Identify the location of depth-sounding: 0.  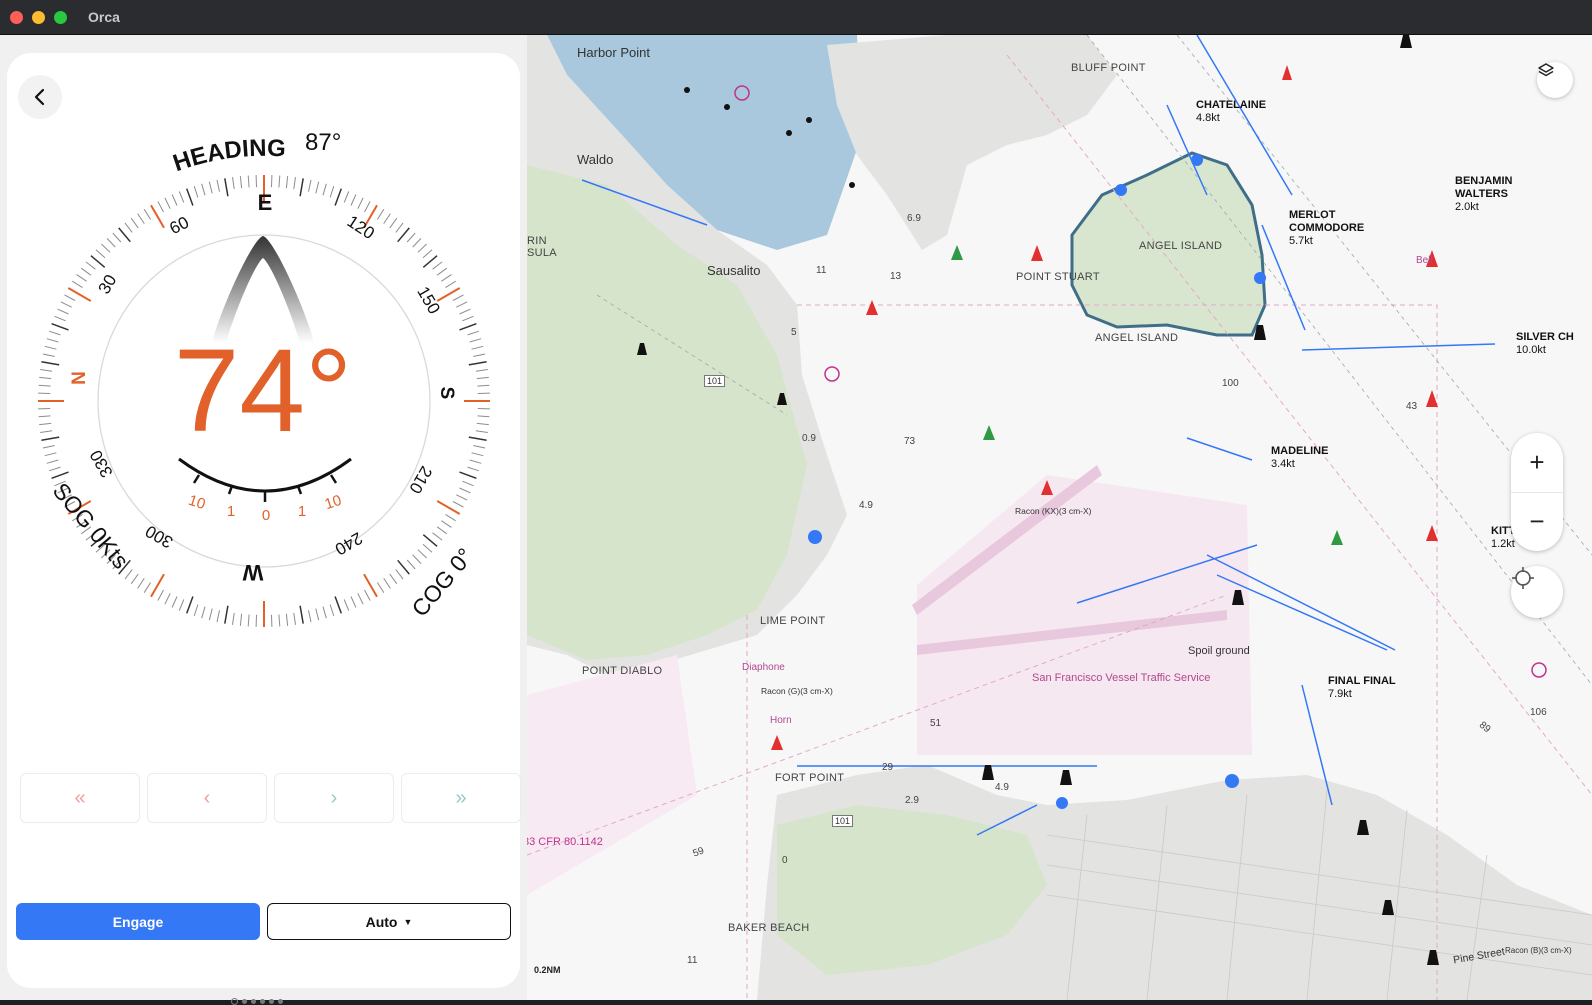
(785, 860).